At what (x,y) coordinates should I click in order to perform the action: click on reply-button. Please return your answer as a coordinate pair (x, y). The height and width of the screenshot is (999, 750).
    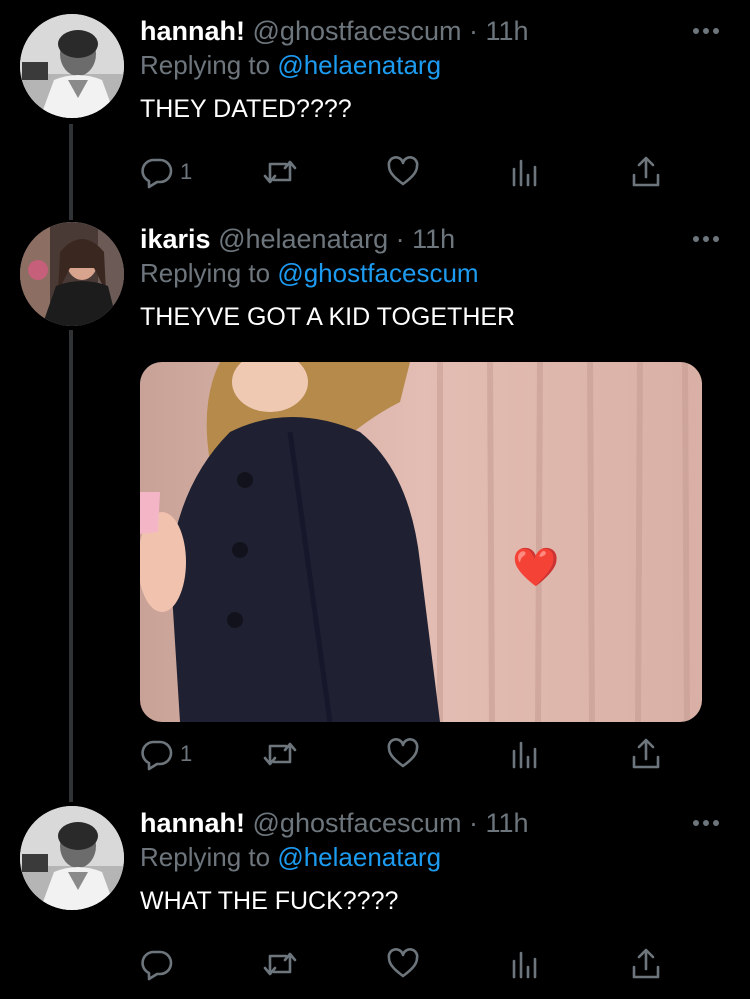
    Looking at the image, I should click on (160, 964).